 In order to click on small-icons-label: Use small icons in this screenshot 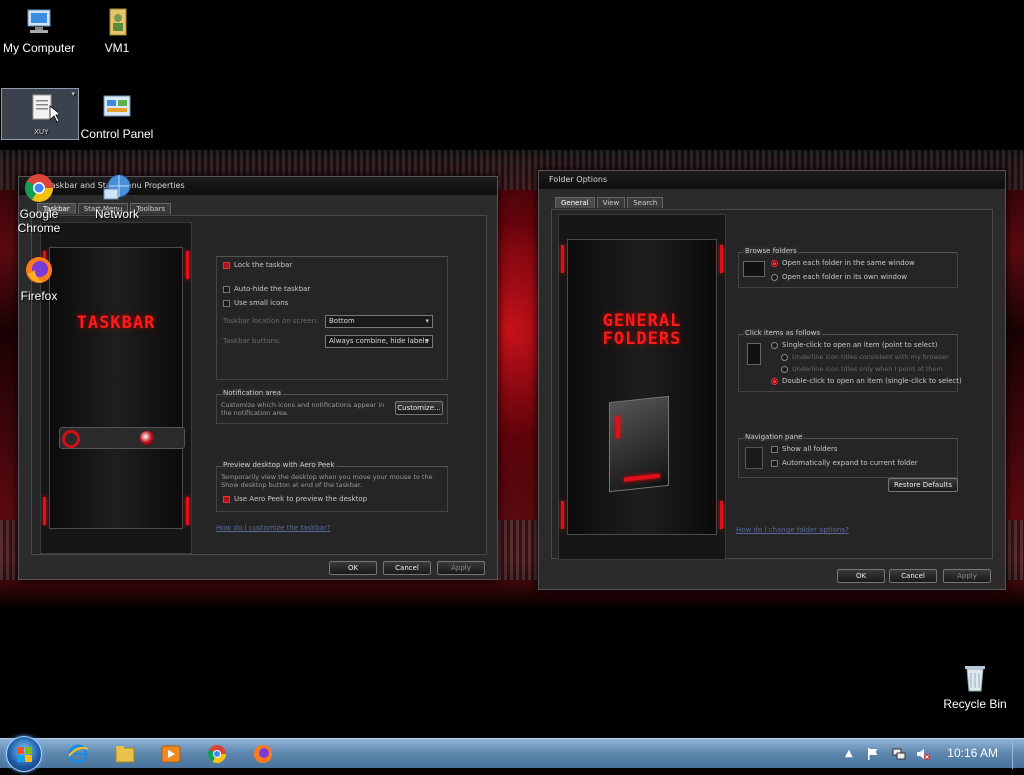, I will do `click(261, 303)`.